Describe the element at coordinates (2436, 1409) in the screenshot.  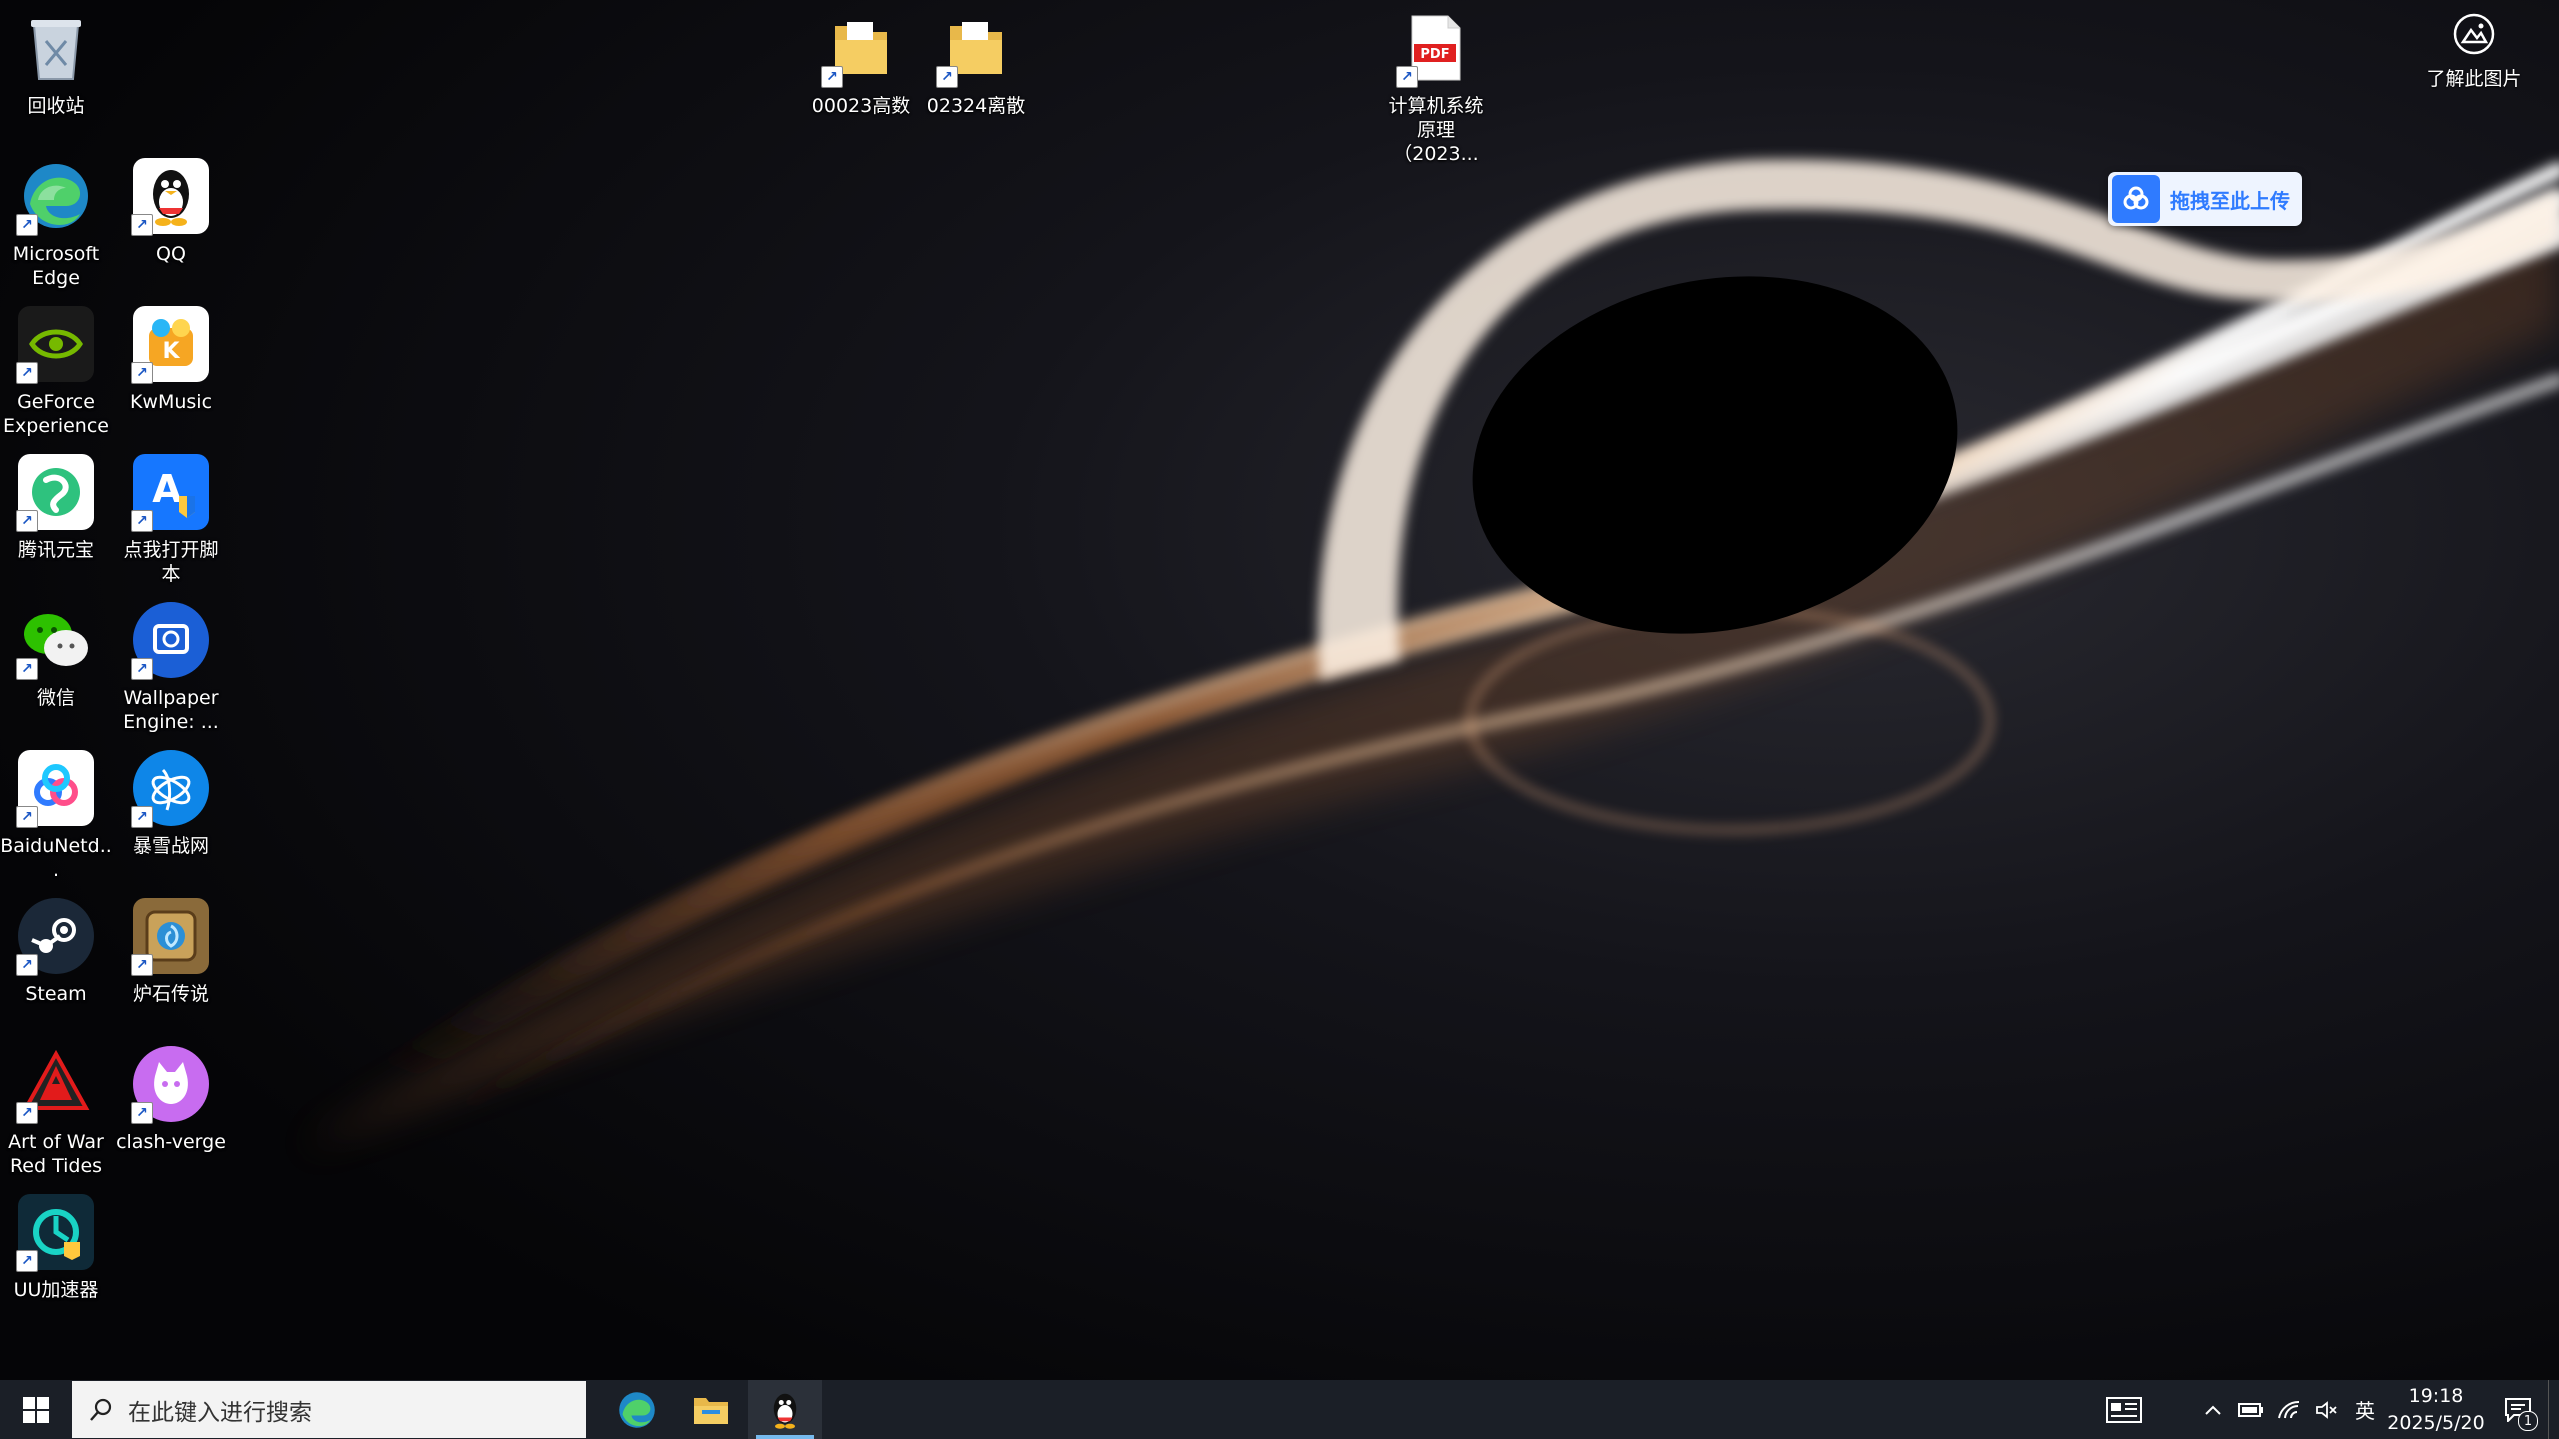
I see `clock: 19:18 2025/5/20` at that location.